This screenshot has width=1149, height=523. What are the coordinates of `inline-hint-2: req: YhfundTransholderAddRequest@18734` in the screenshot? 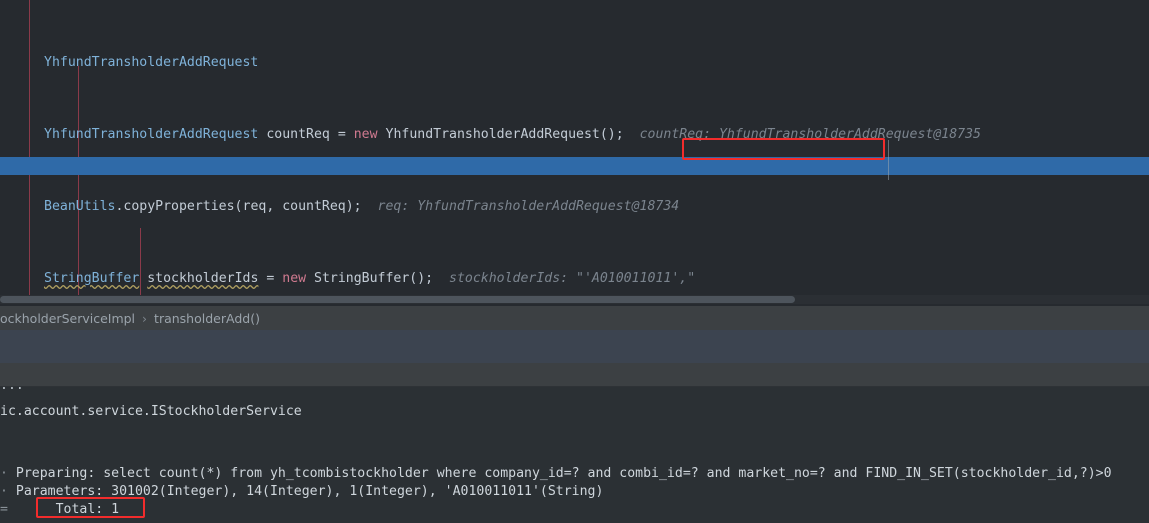 It's located at (528, 206).